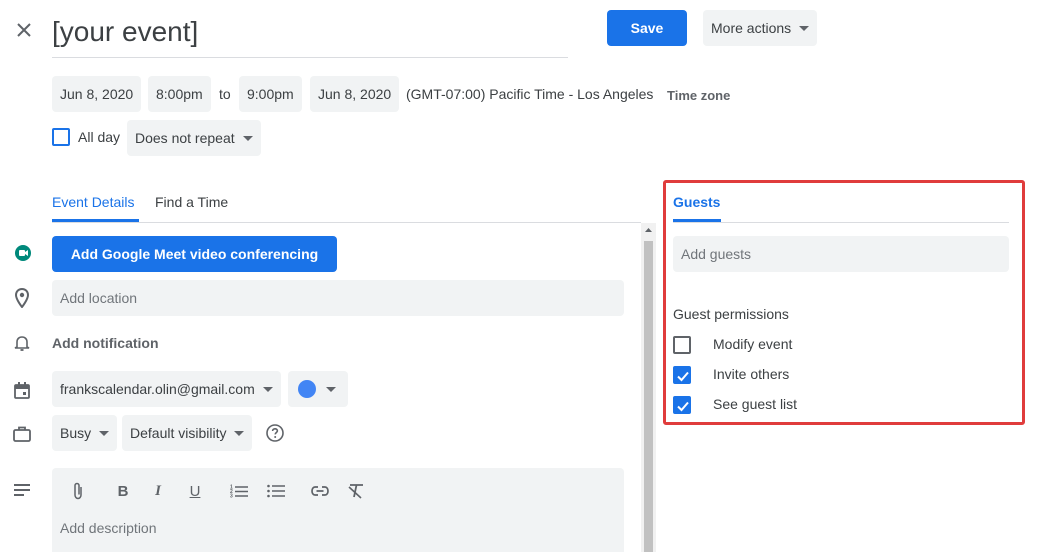 This screenshot has width=1039, height=552. I want to click on start-date-value: Jun 8, 2020, so click(97, 94).